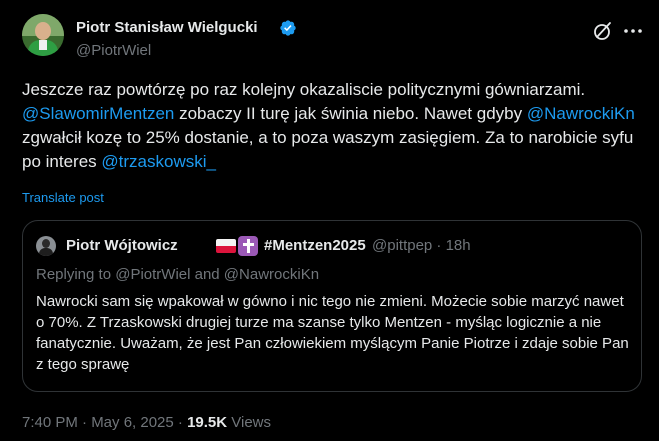 This screenshot has height=441, width=659. Describe the element at coordinates (63, 197) in the screenshot. I see `translate-post-link: Translate post` at that location.